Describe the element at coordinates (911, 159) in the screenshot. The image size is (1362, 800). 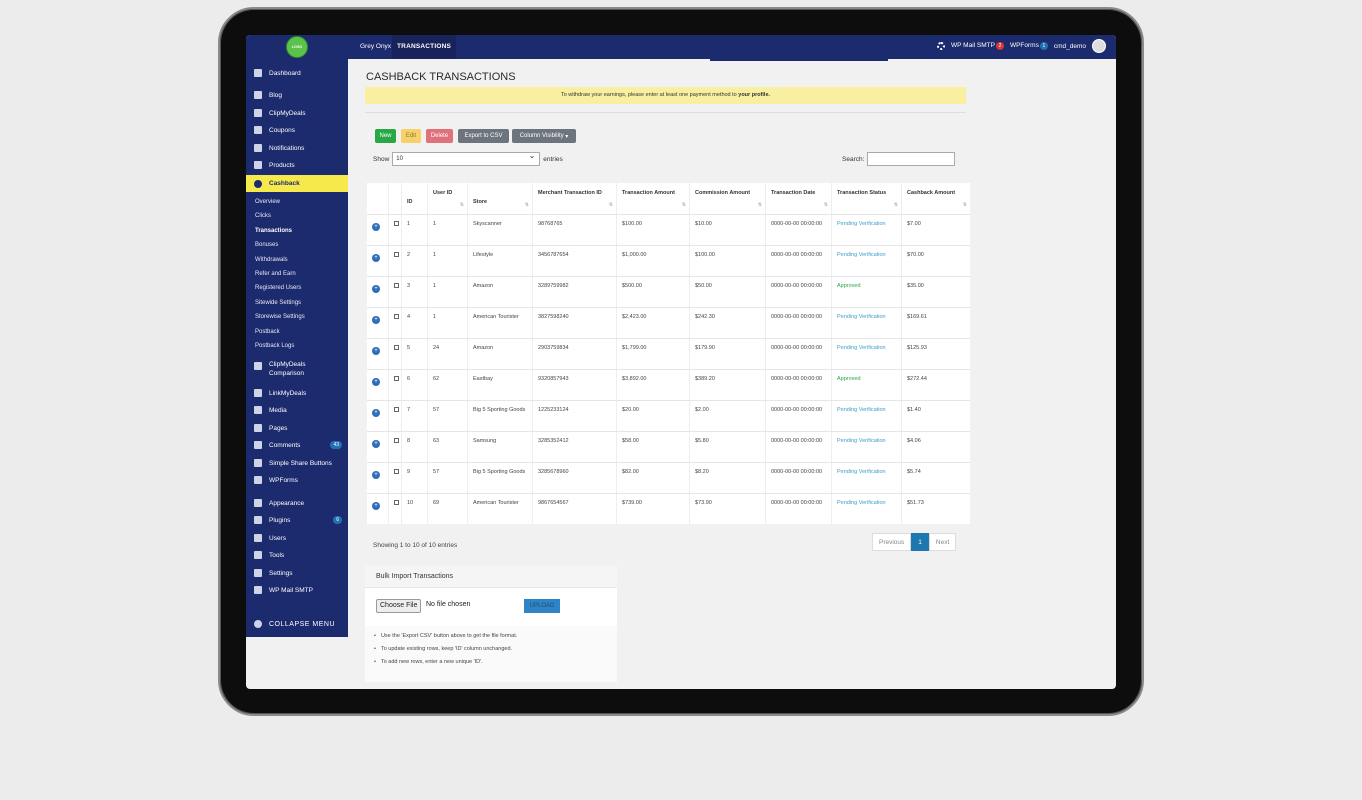
I see `search-input` at that location.